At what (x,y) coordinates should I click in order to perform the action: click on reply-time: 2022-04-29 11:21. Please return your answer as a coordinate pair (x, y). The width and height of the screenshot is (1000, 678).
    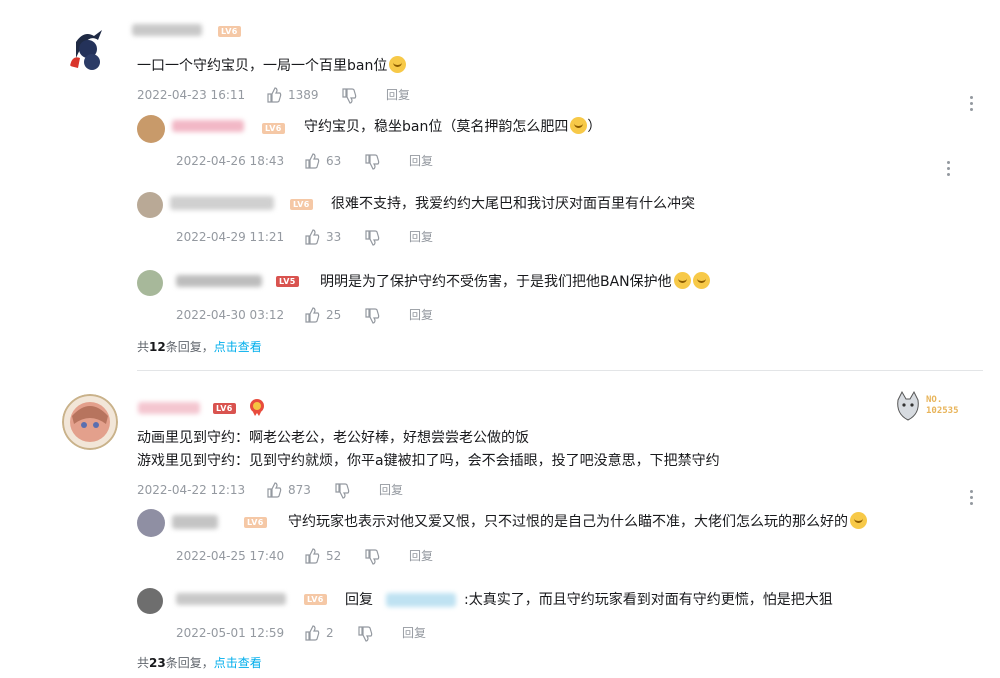
    Looking at the image, I should click on (230, 237).